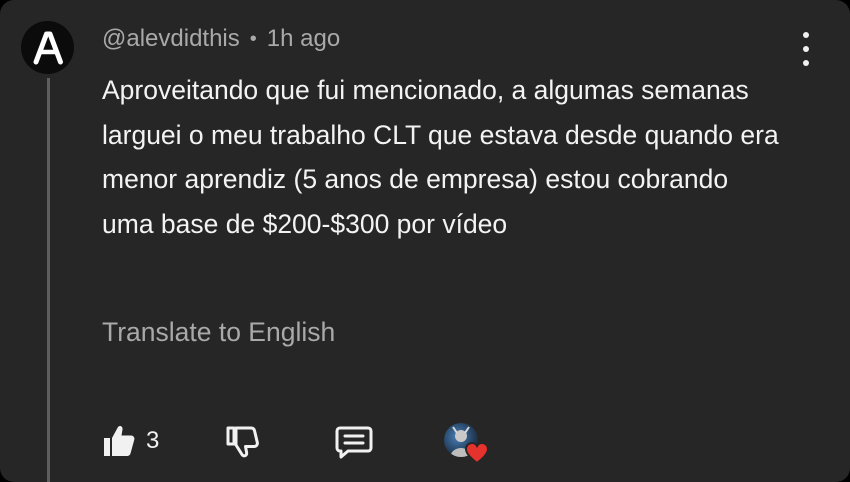 The image size is (850, 482). I want to click on thumbs-up-icon, so click(119, 440).